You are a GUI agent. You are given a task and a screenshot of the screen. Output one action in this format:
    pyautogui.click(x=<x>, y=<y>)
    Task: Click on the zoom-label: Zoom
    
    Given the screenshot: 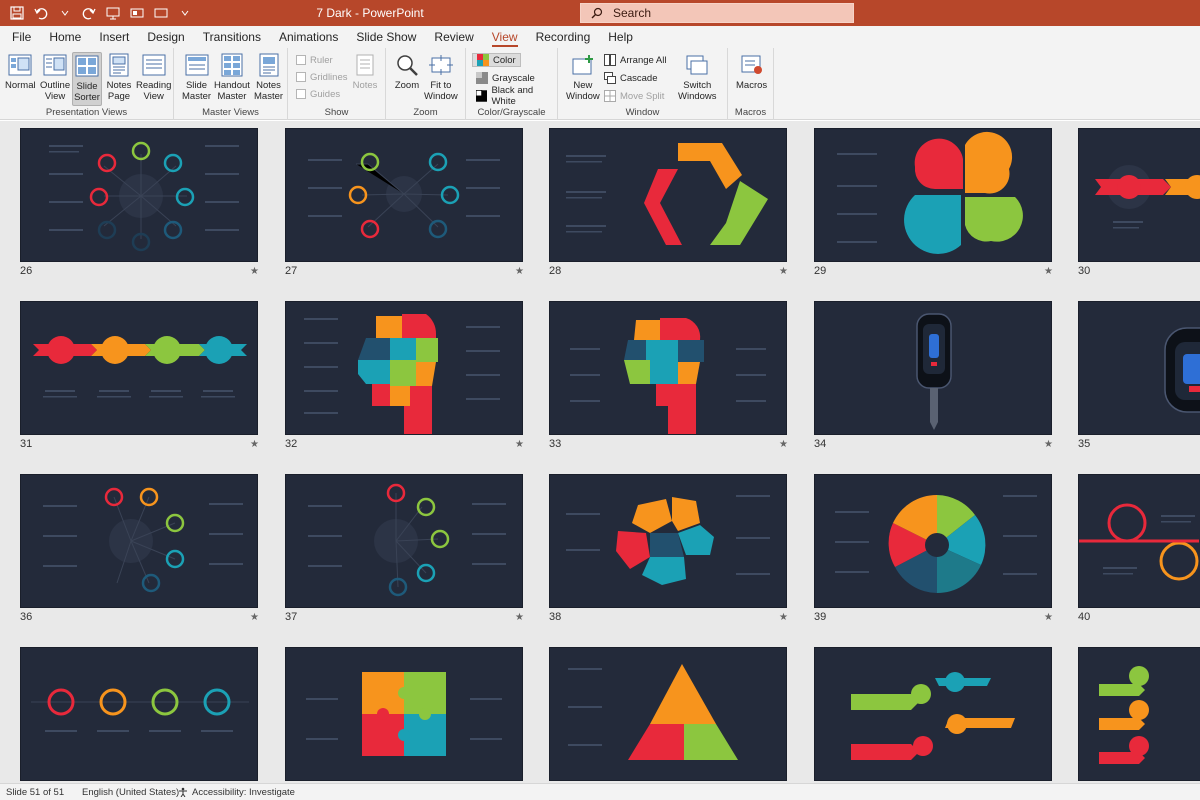 What is the action you would take?
    pyautogui.click(x=407, y=85)
    